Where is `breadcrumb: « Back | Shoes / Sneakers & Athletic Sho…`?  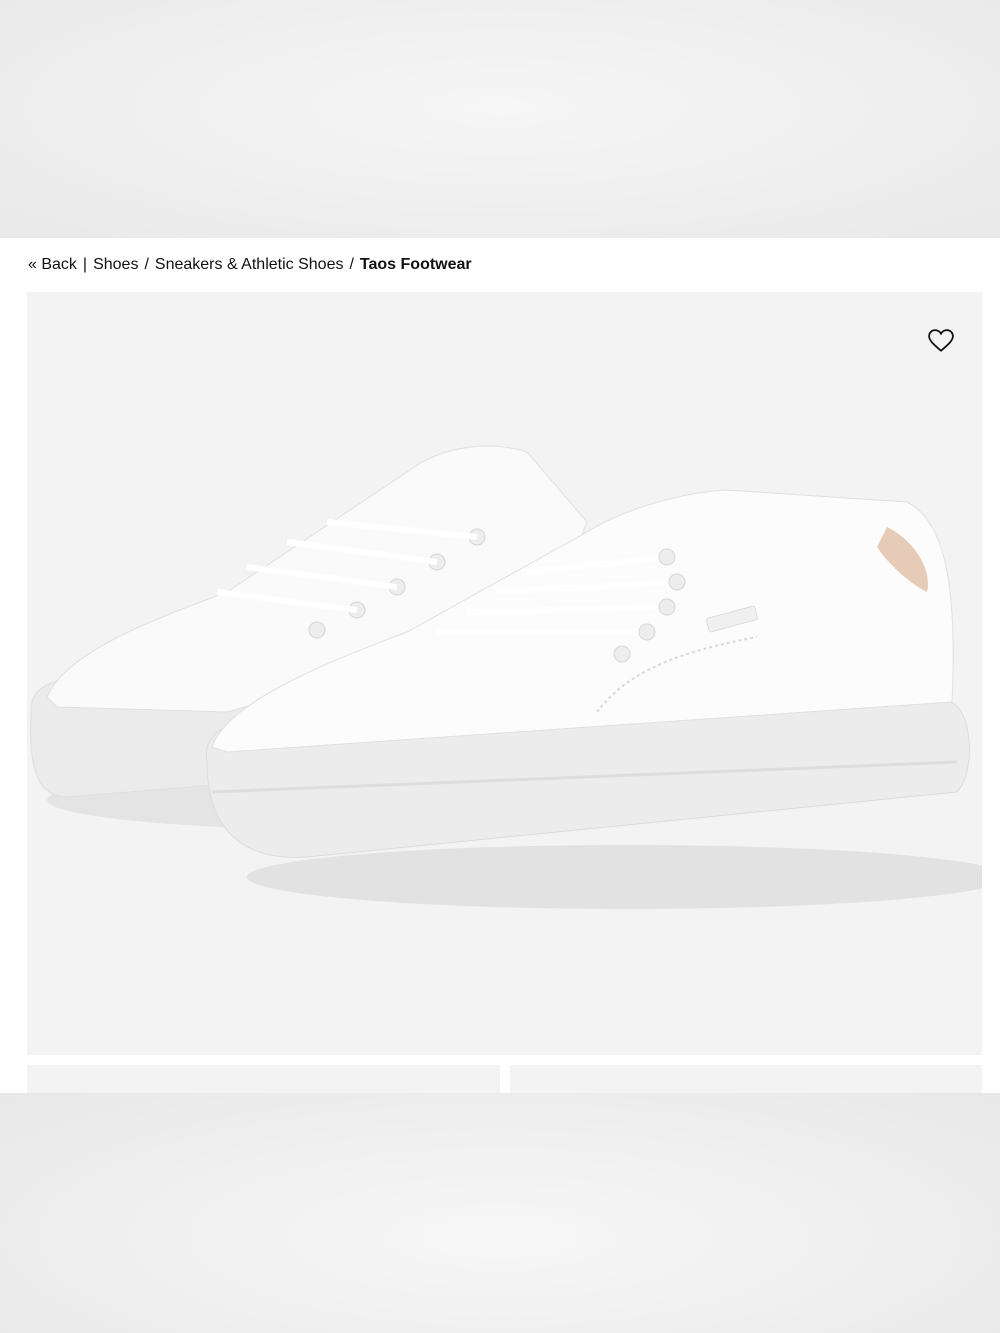
breadcrumb: « Back | Shoes / Sneakers & Athletic Sho… is located at coordinates (250, 265).